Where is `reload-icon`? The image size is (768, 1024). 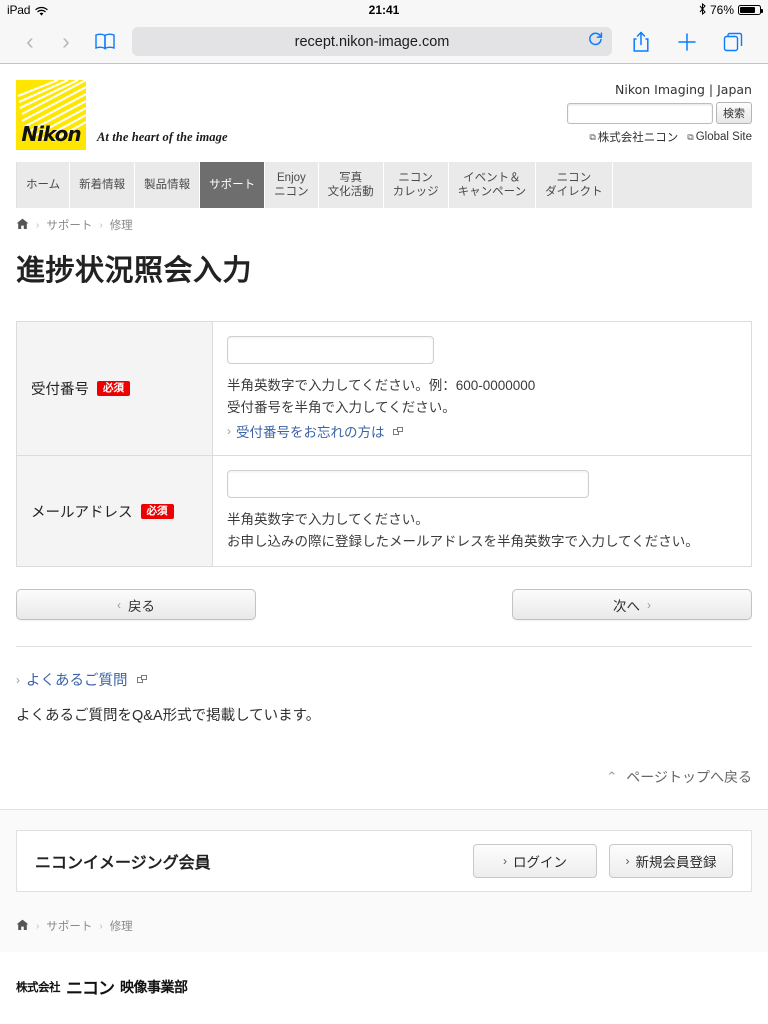
reload-icon is located at coordinates (595, 41).